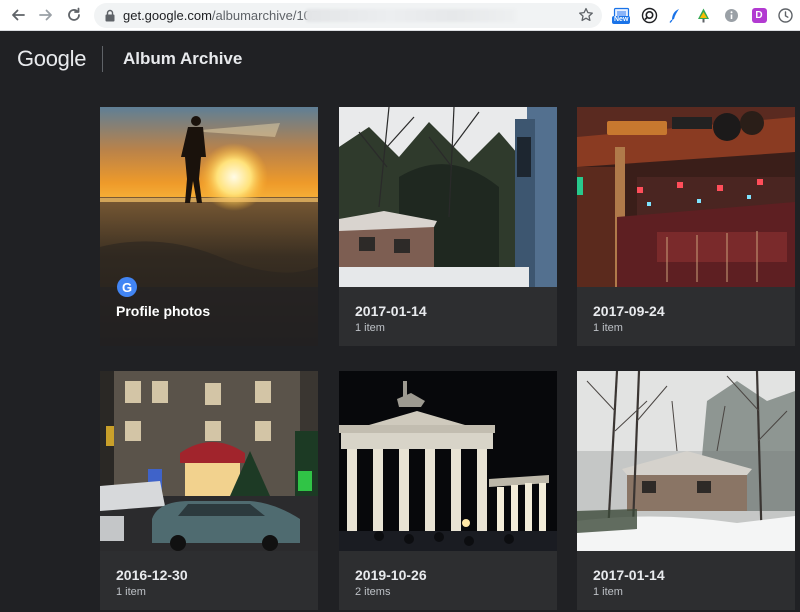 This screenshot has height=612, width=800. I want to click on reload-icon, so click(74, 14).